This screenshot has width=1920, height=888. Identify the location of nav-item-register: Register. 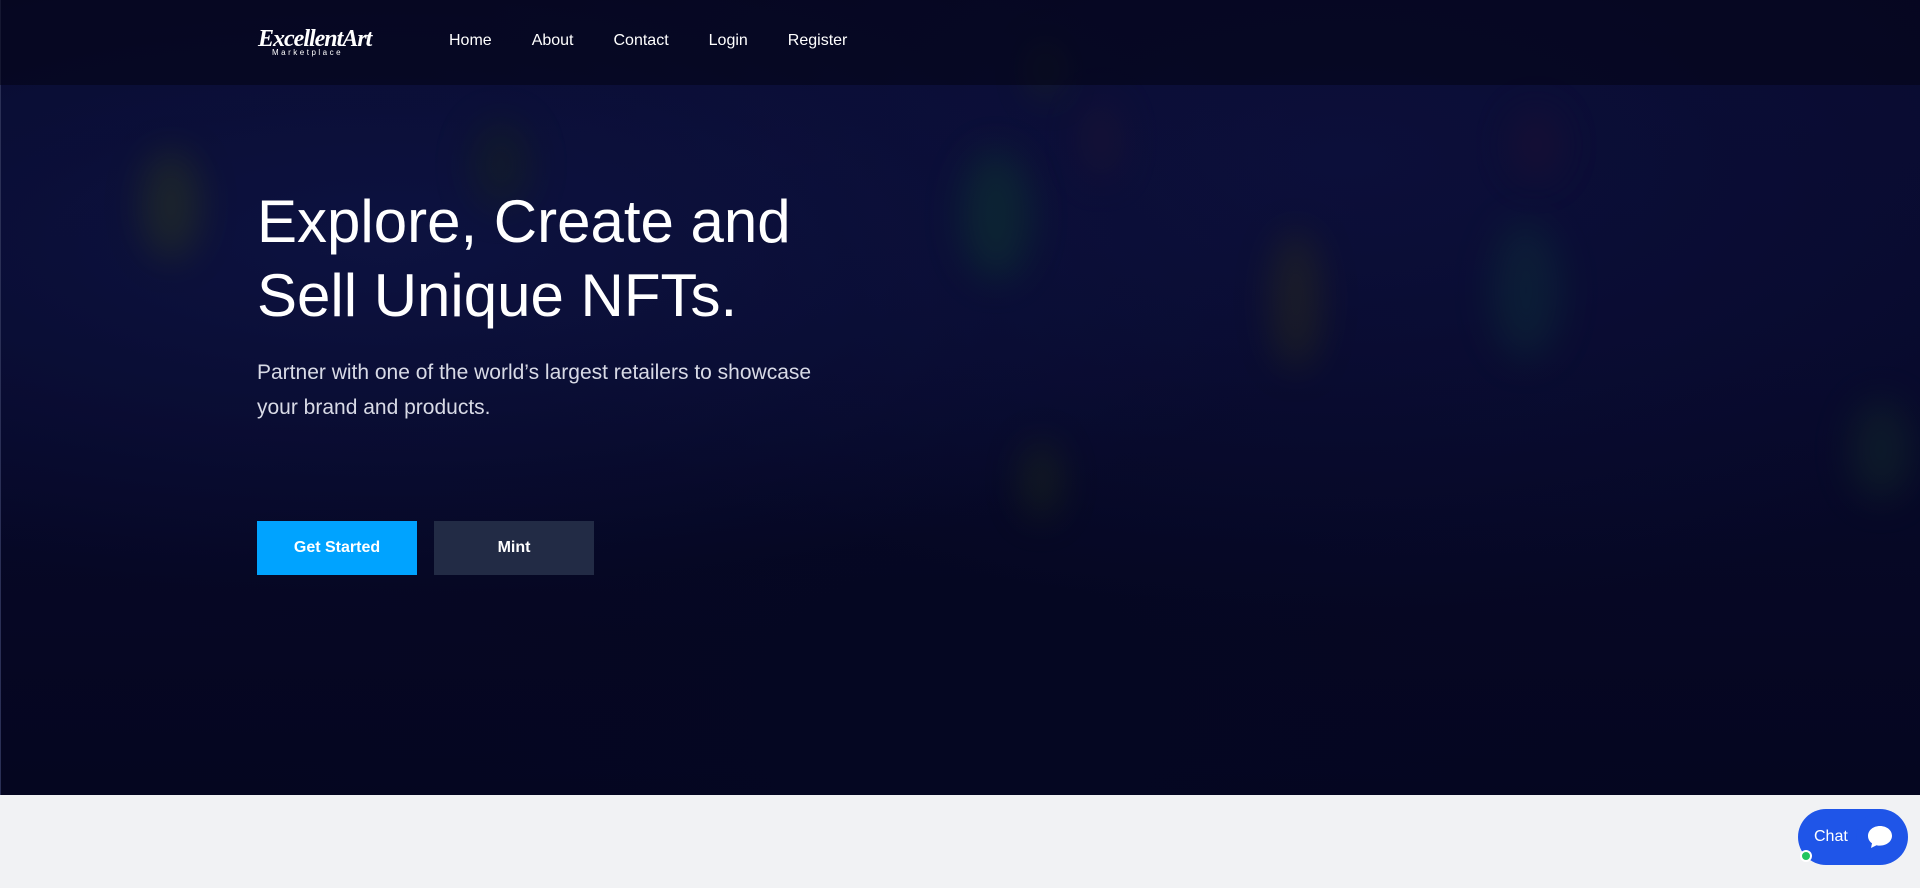
(818, 41).